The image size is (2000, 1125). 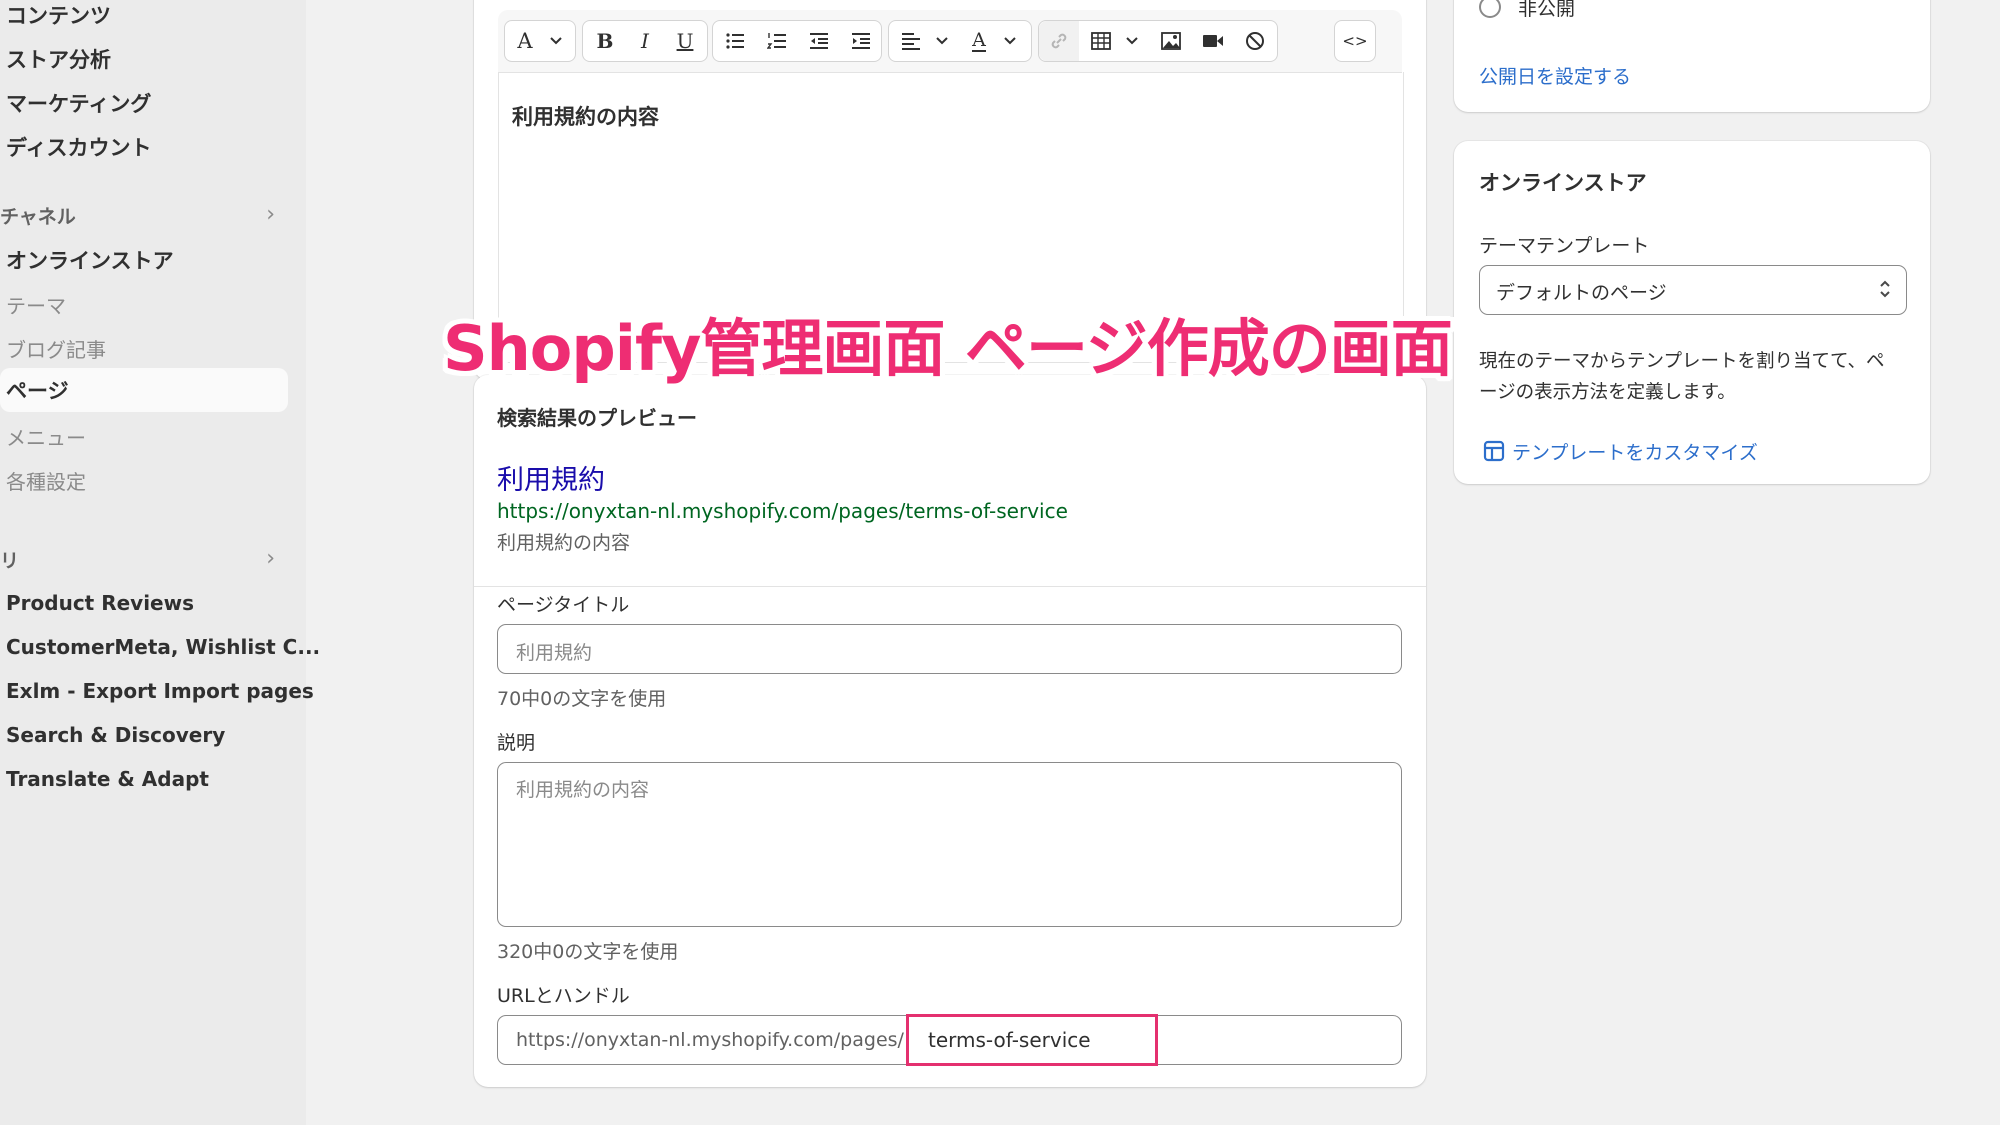 I want to click on description-char-count: 320中0の文字を使用, so click(x=588, y=952).